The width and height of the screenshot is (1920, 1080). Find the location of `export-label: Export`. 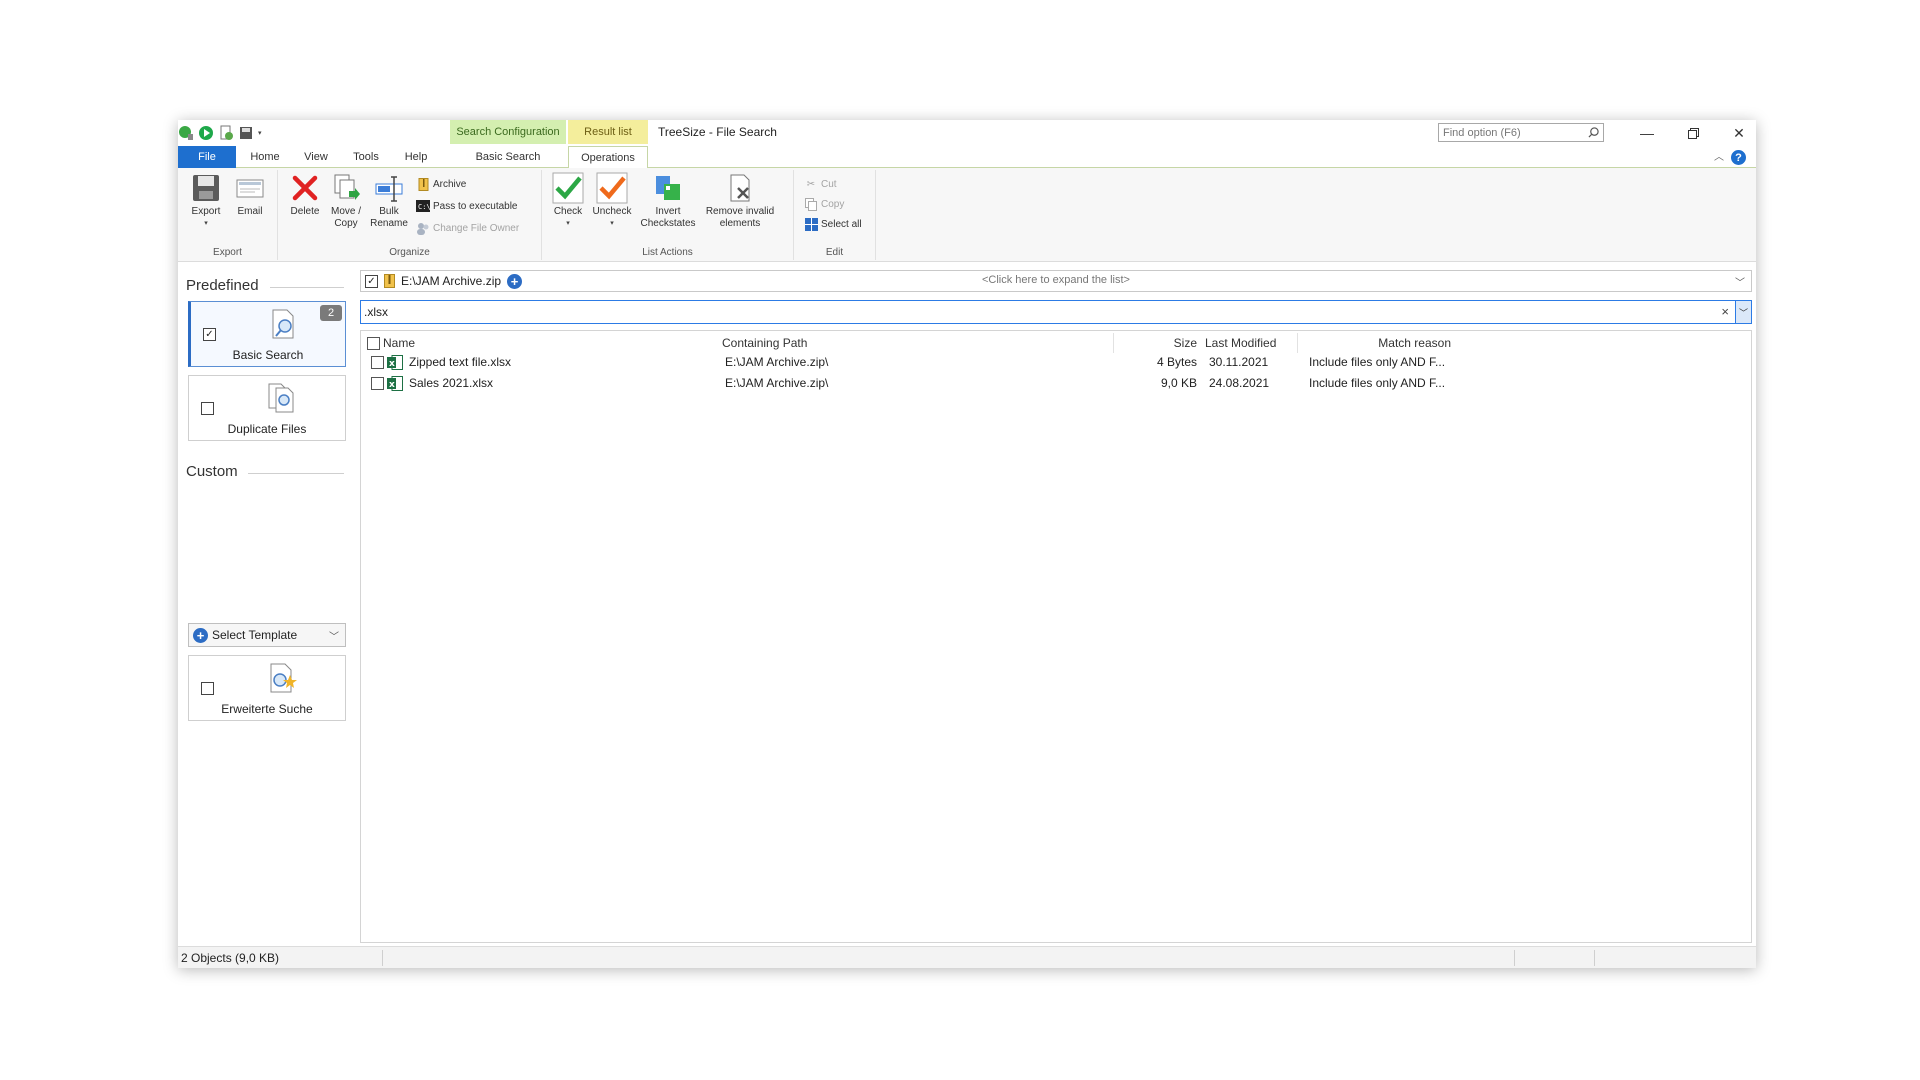

export-label: Export is located at coordinates (206, 211).